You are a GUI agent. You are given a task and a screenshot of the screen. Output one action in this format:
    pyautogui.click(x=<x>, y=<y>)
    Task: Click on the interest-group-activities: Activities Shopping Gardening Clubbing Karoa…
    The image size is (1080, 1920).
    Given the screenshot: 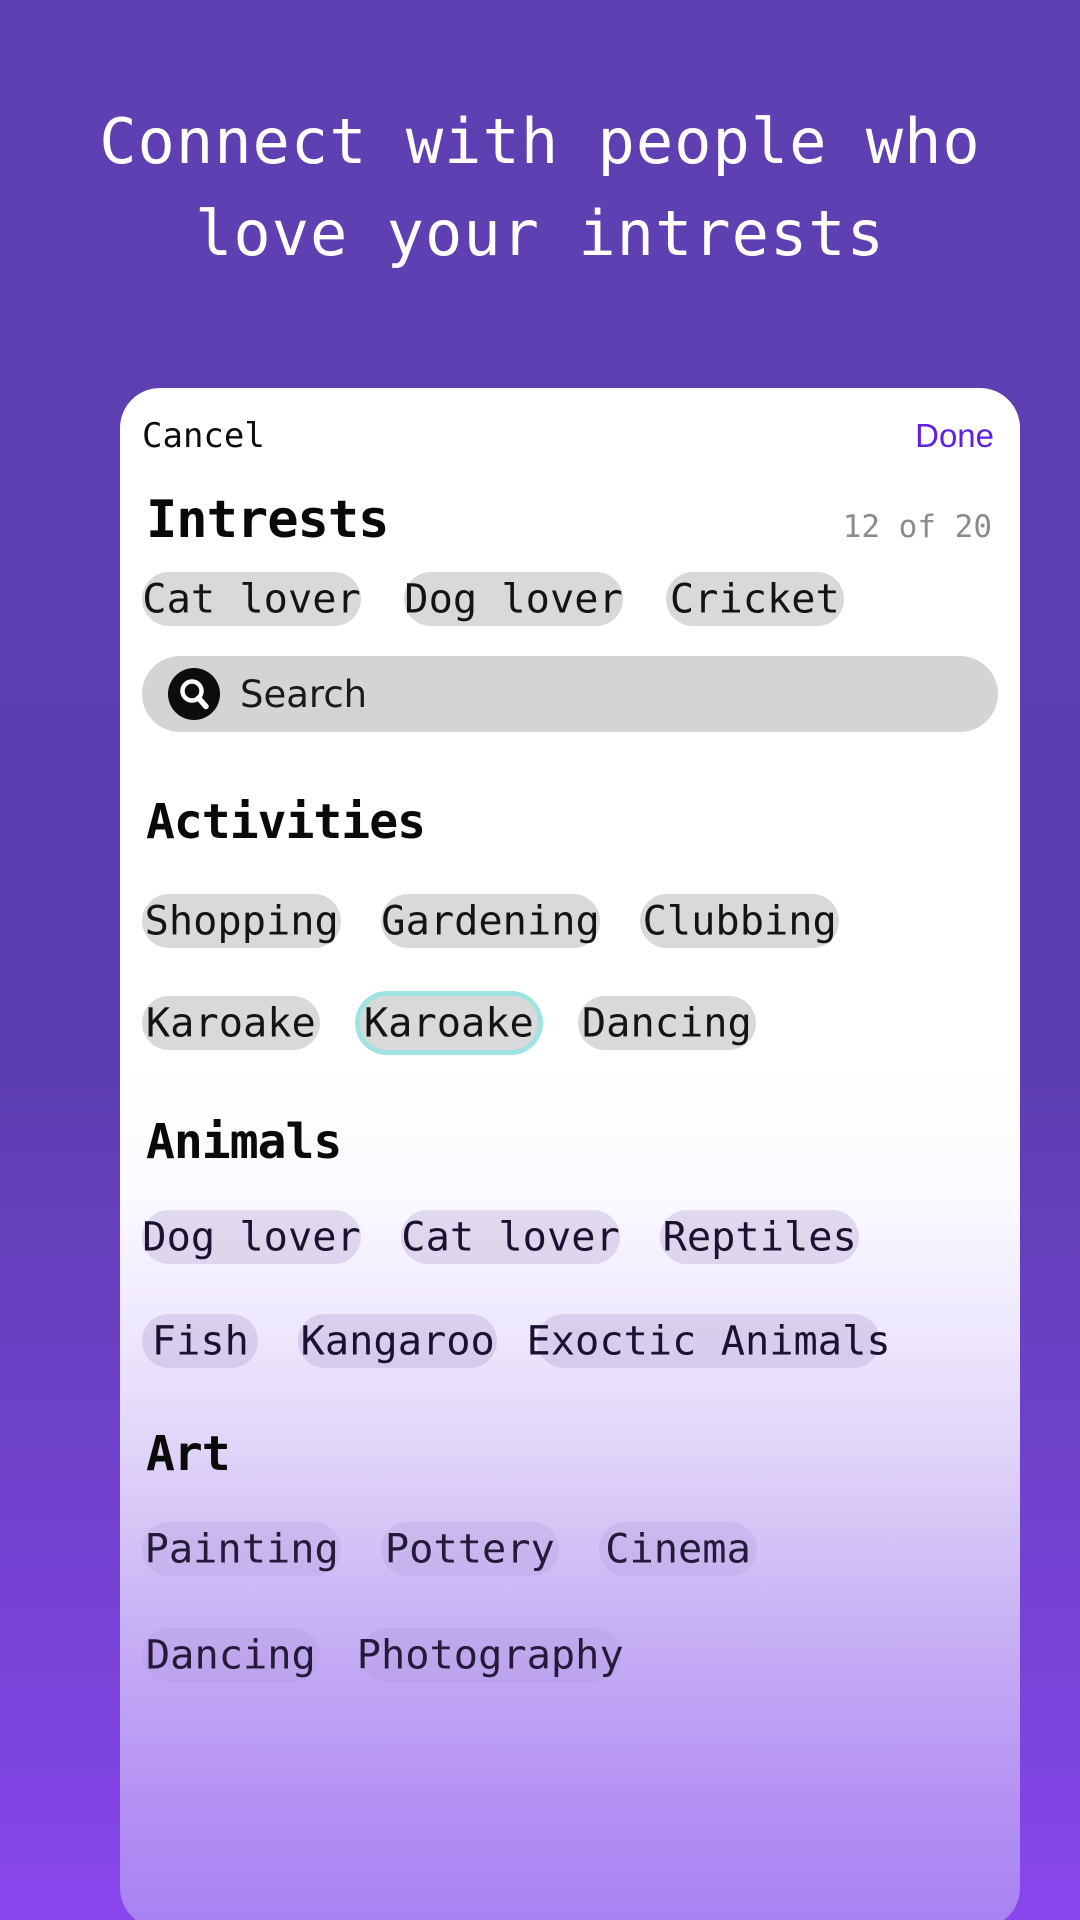 What is the action you would take?
    pyautogui.click(x=570, y=922)
    